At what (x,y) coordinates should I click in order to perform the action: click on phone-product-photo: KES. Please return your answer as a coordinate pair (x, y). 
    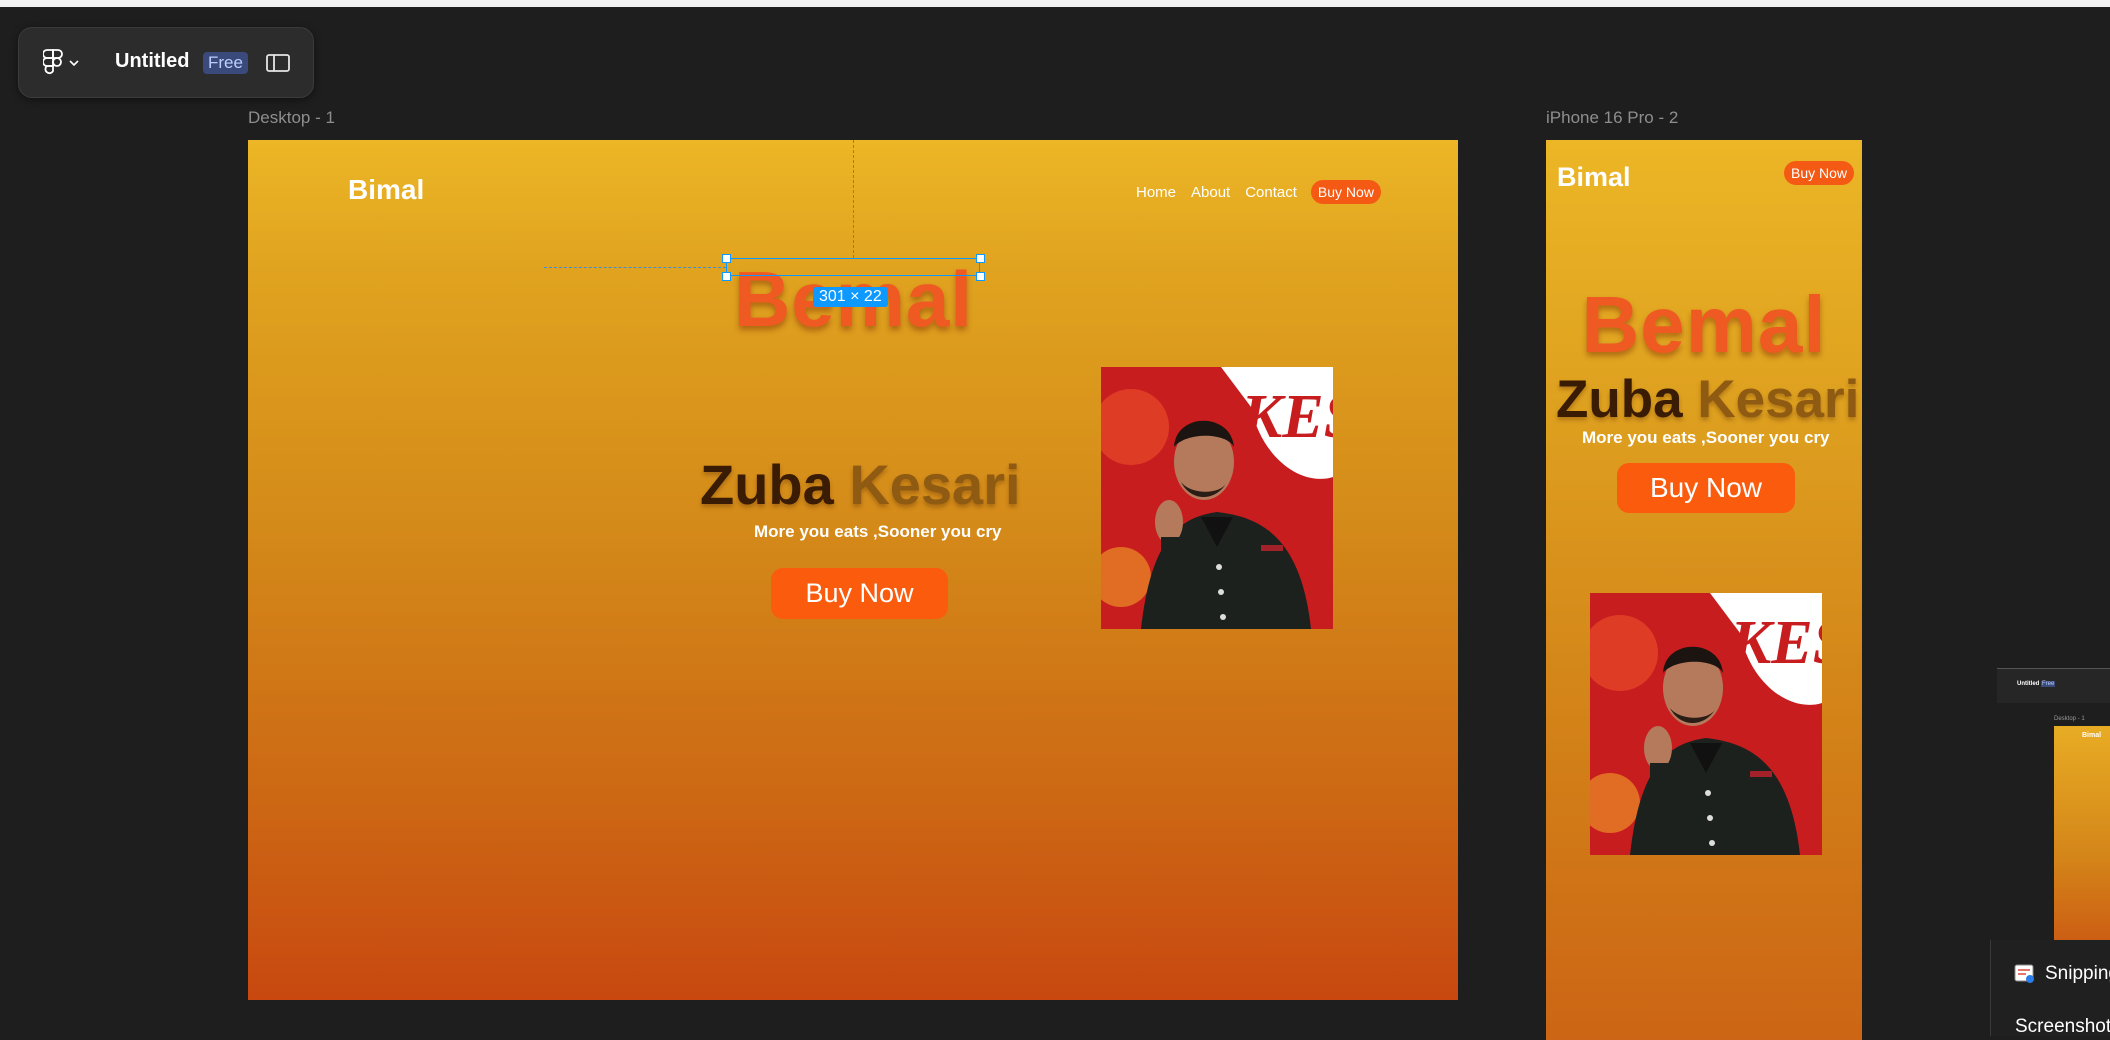
    Looking at the image, I should click on (1706, 724).